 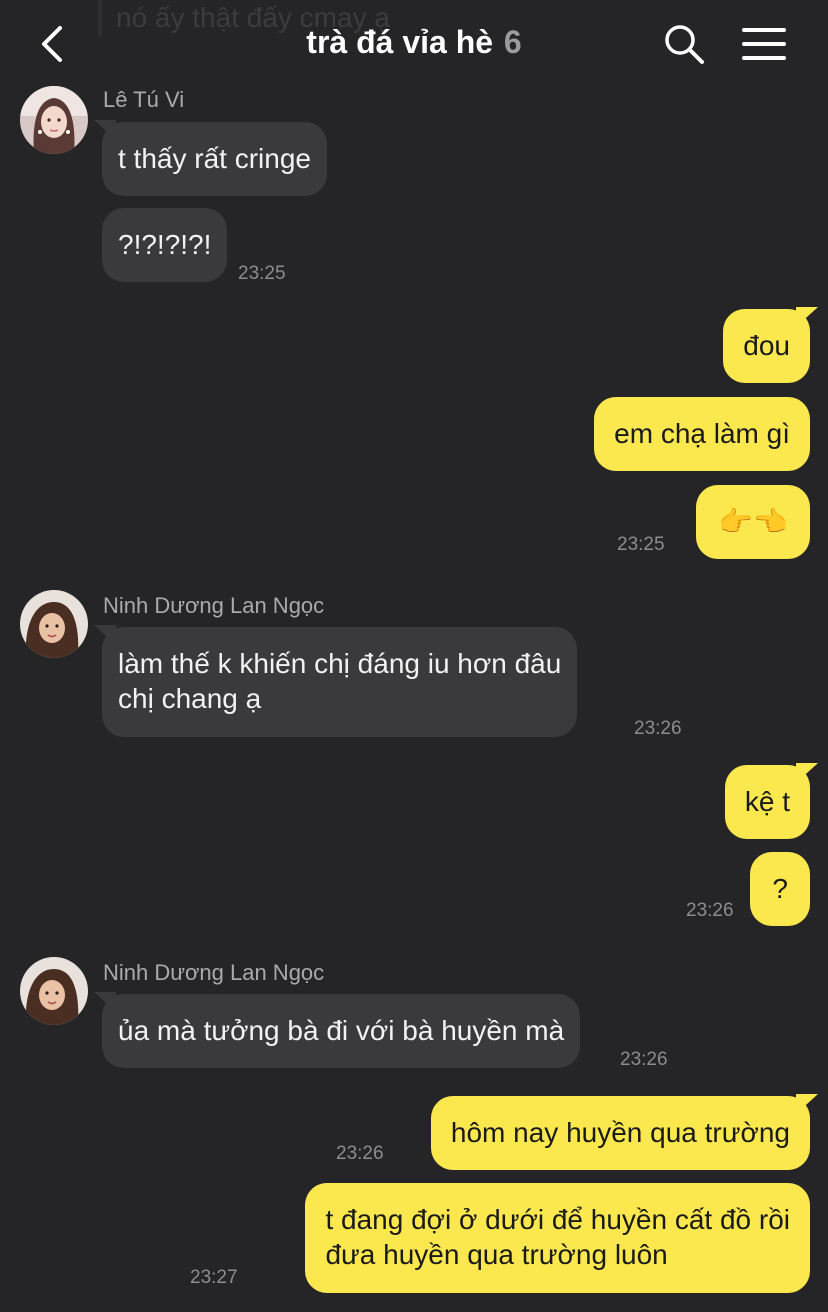 What do you see at coordinates (557, 1219) in the screenshot?
I see `message-text-line: t đang đợi ở dưới để huyền cất đồ rồi` at bounding box center [557, 1219].